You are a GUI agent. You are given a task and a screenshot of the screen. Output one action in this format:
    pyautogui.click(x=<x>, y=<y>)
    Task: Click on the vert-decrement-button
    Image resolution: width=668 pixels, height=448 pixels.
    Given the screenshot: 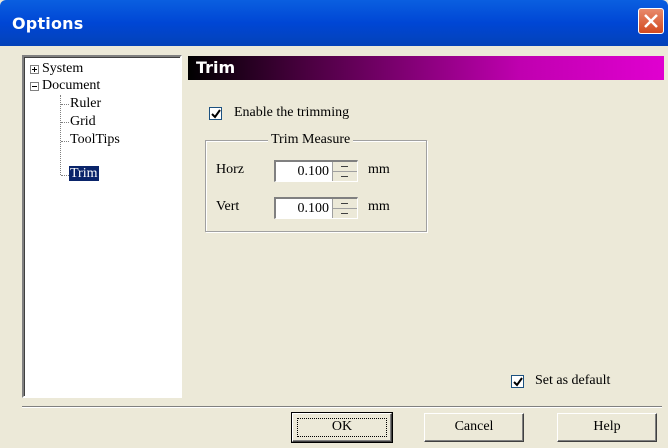 What is the action you would take?
    pyautogui.click(x=345, y=213)
    